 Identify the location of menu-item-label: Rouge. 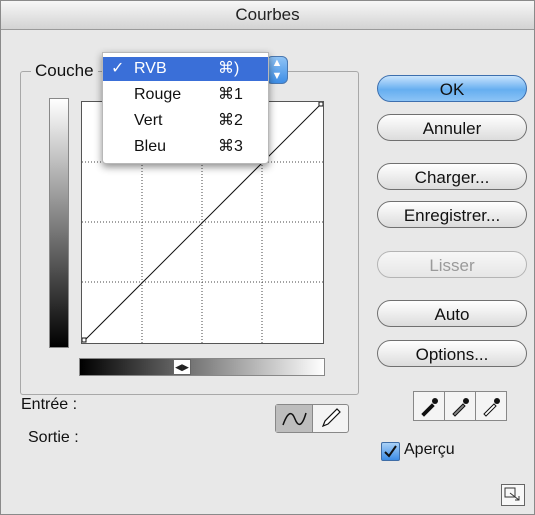
(158, 94).